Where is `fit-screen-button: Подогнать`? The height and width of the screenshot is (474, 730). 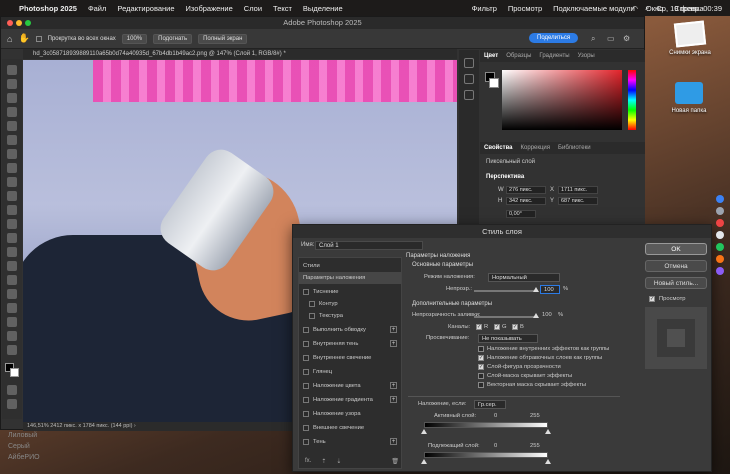
fit-screen-button: Подогнать is located at coordinates (173, 38).